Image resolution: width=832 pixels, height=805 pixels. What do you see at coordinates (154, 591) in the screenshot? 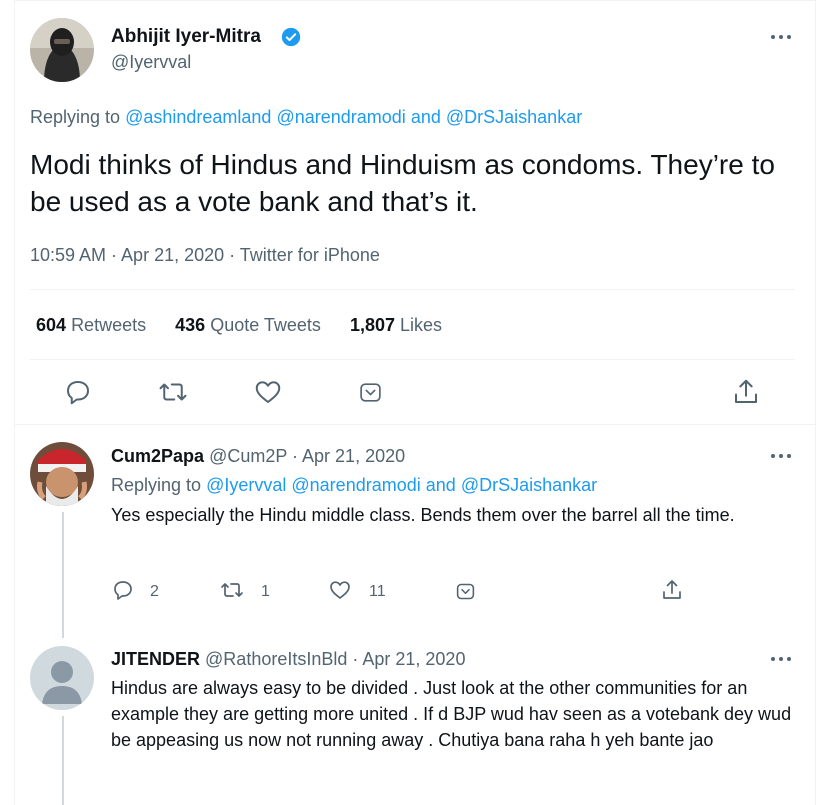
I see `reply-count: 2` at bounding box center [154, 591].